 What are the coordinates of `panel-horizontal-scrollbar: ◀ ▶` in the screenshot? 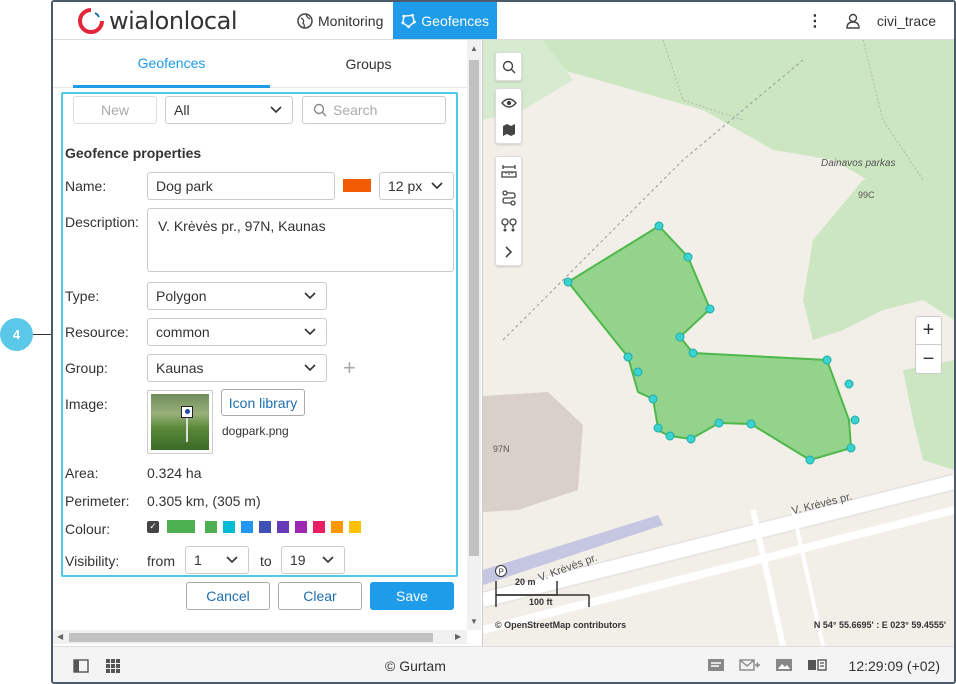 It's located at (260, 637).